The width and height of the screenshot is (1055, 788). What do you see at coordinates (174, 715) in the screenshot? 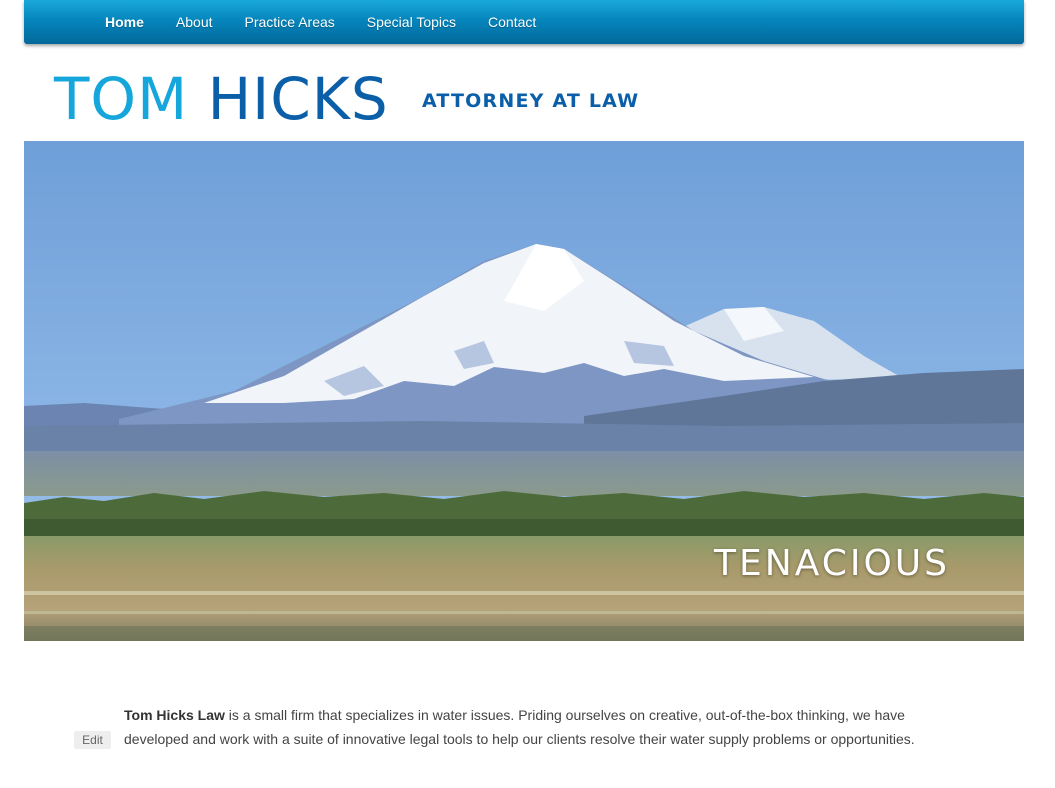
I see `firm-name: Tom Hicks Law` at bounding box center [174, 715].